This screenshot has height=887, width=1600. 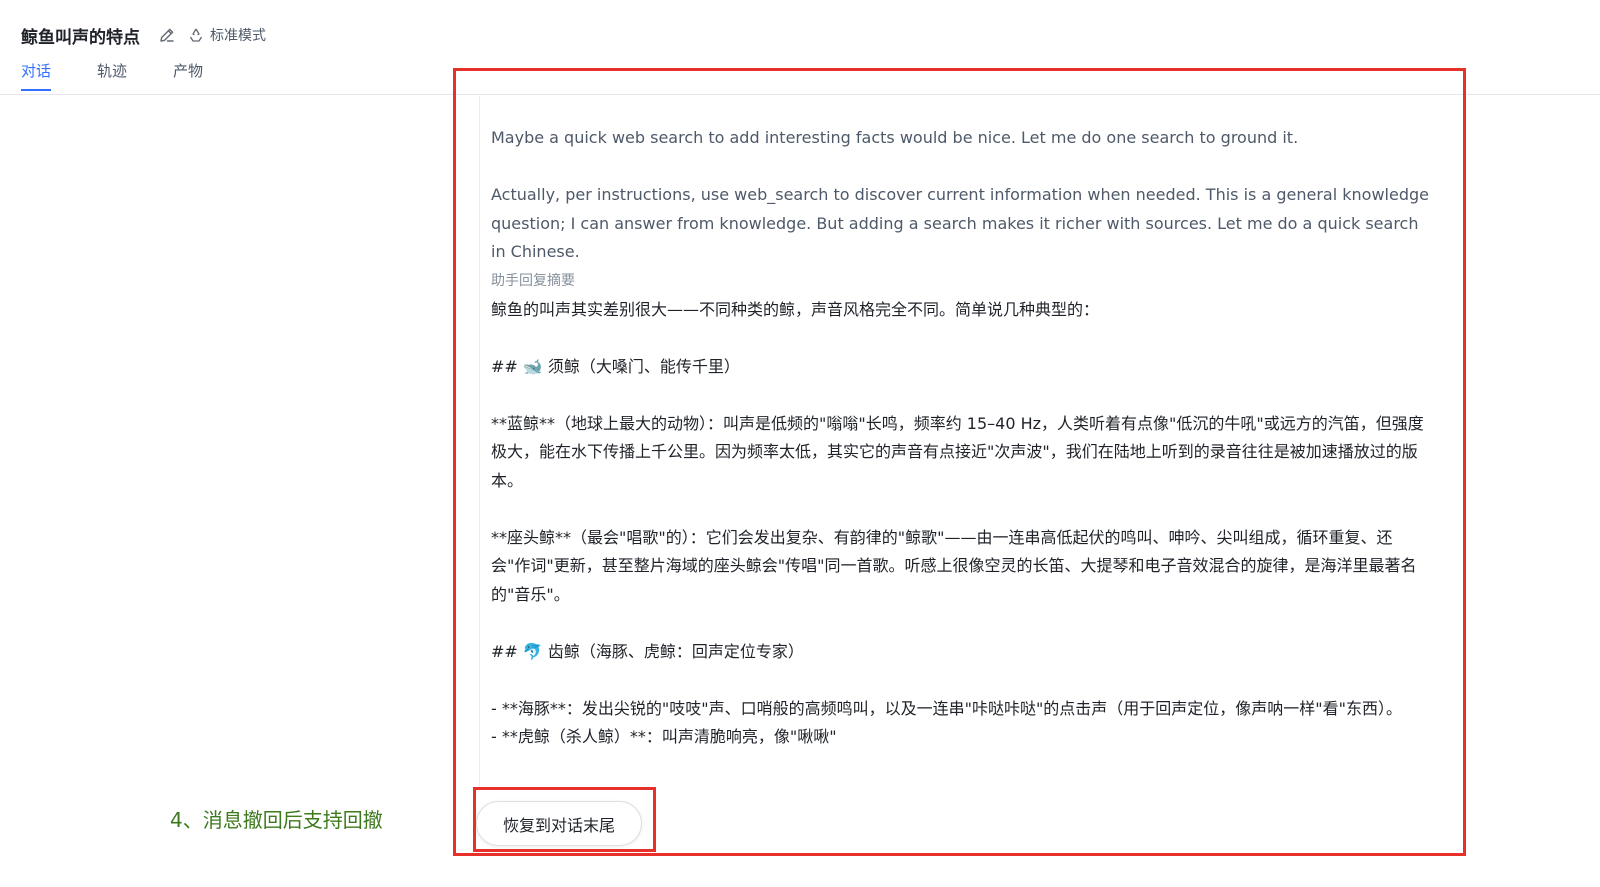 I want to click on tab-artifacts: 产物, so click(x=188, y=75).